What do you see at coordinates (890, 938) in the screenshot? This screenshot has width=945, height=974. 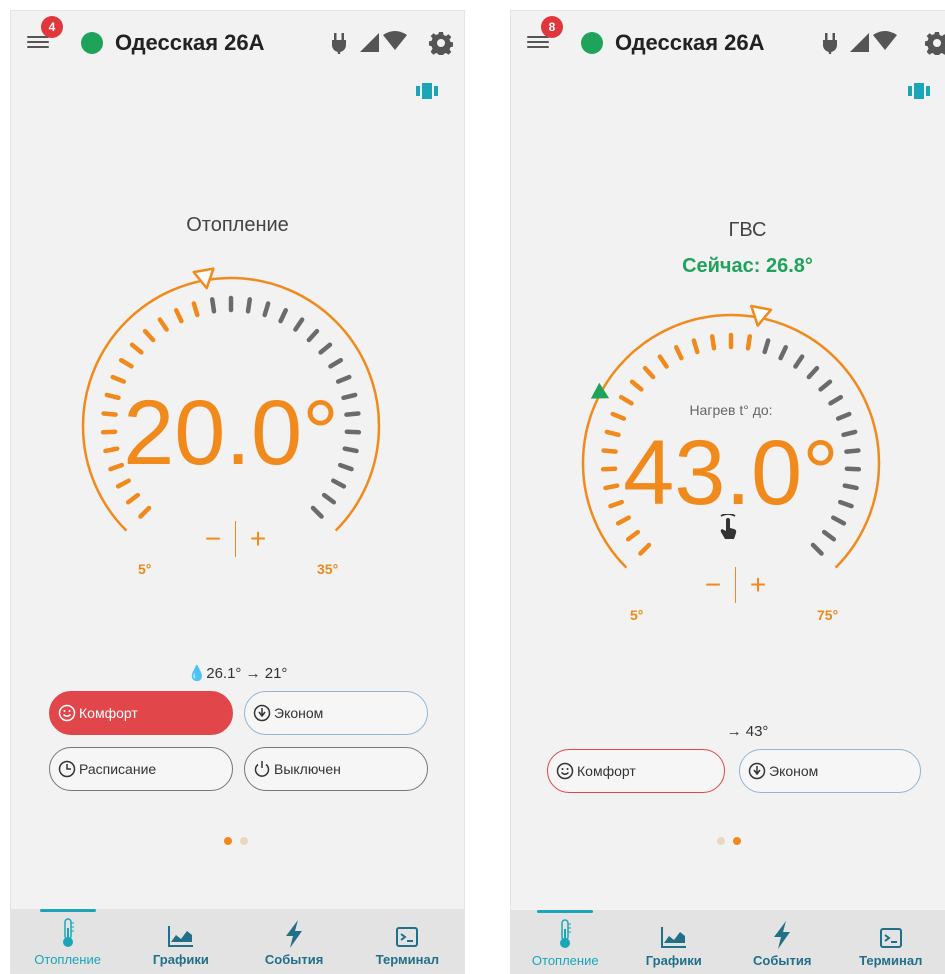 I see `terminal-icon` at bounding box center [890, 938].